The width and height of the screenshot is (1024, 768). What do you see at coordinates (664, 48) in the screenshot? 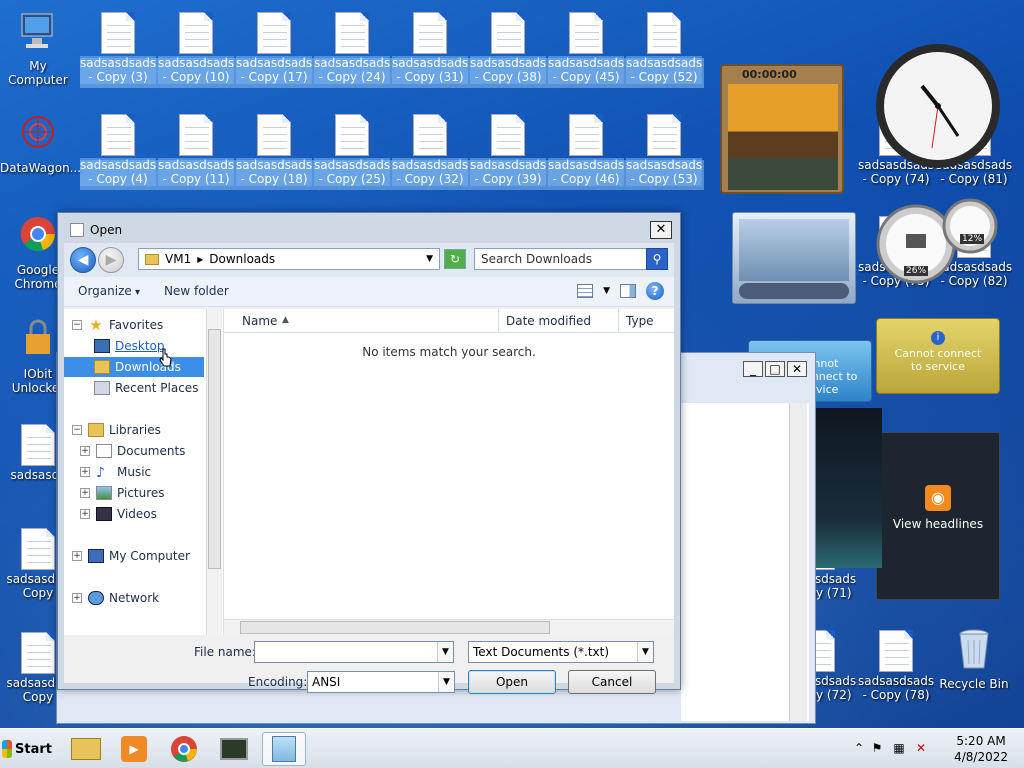
I see `desktop-icon-file: sadsasdsads...- Copy (52)` at bounding box center [664, 48].